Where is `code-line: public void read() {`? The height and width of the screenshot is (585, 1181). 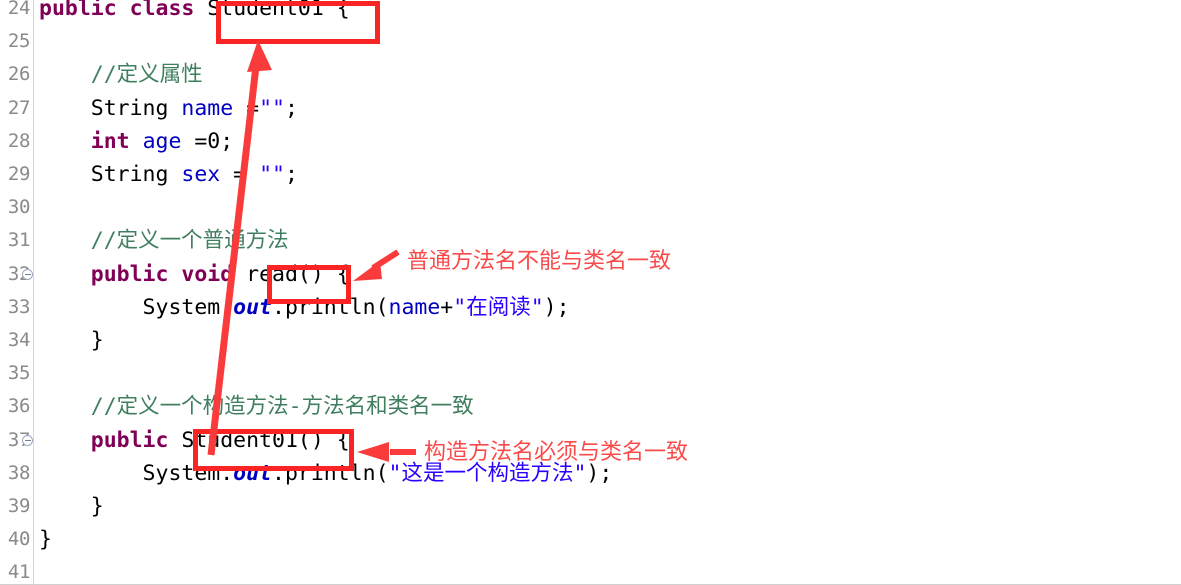 code-line: public void read() { is located at coordinates (194, 274).